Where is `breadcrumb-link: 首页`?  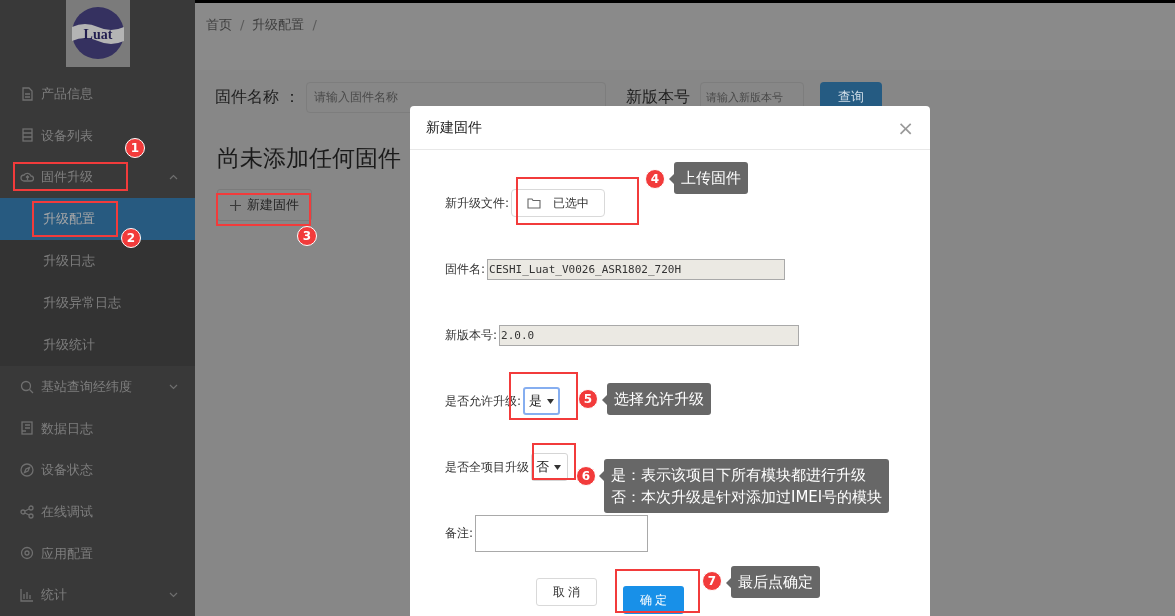
breadcrumb-link: 首页 is located at coordinates (219, 25).